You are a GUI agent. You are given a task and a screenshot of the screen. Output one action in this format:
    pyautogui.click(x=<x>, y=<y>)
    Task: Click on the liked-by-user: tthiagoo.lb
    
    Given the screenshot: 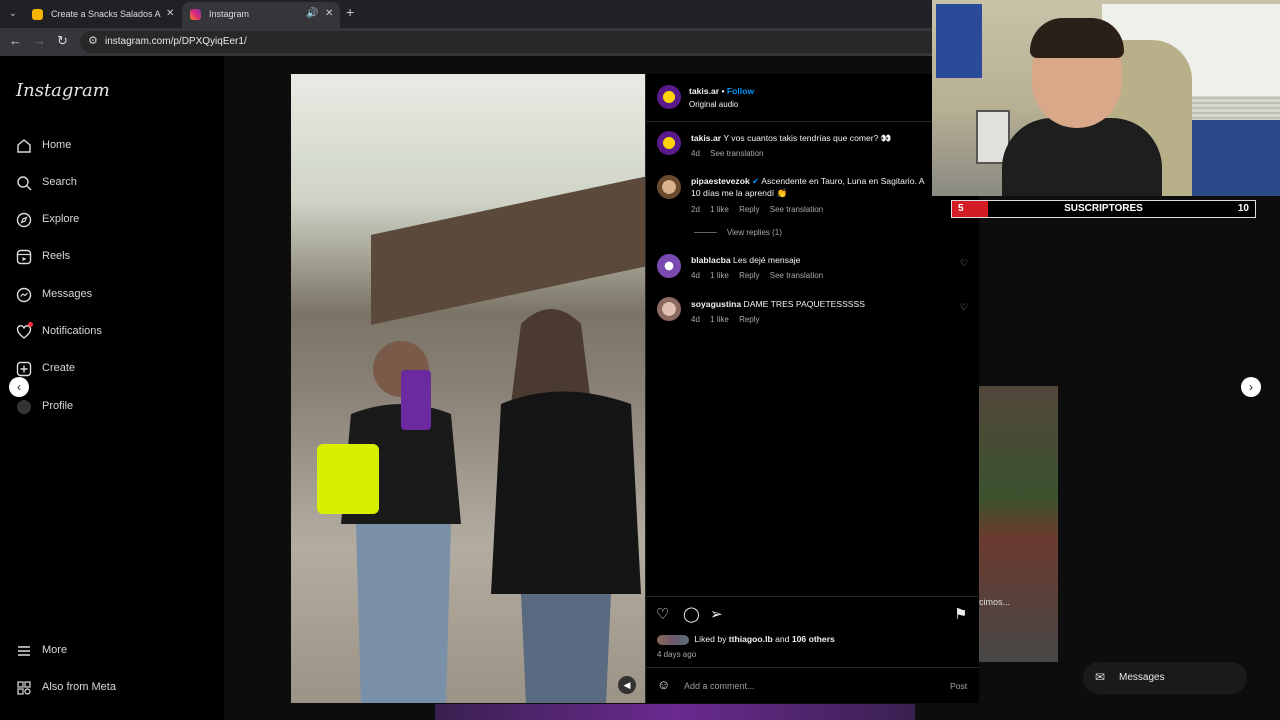 What is the action you would take?
    pyautogui.click(x=751, y=639)
    